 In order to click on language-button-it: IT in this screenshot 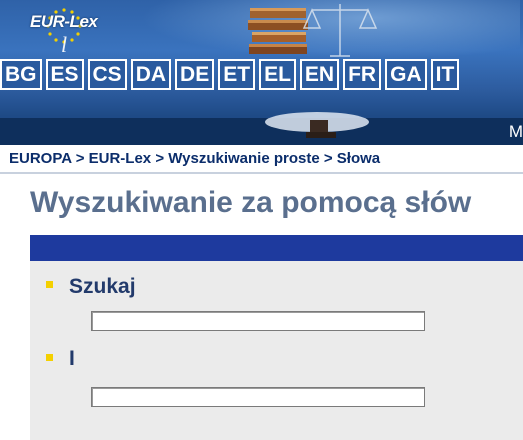, I will do `click(445, 74)`.